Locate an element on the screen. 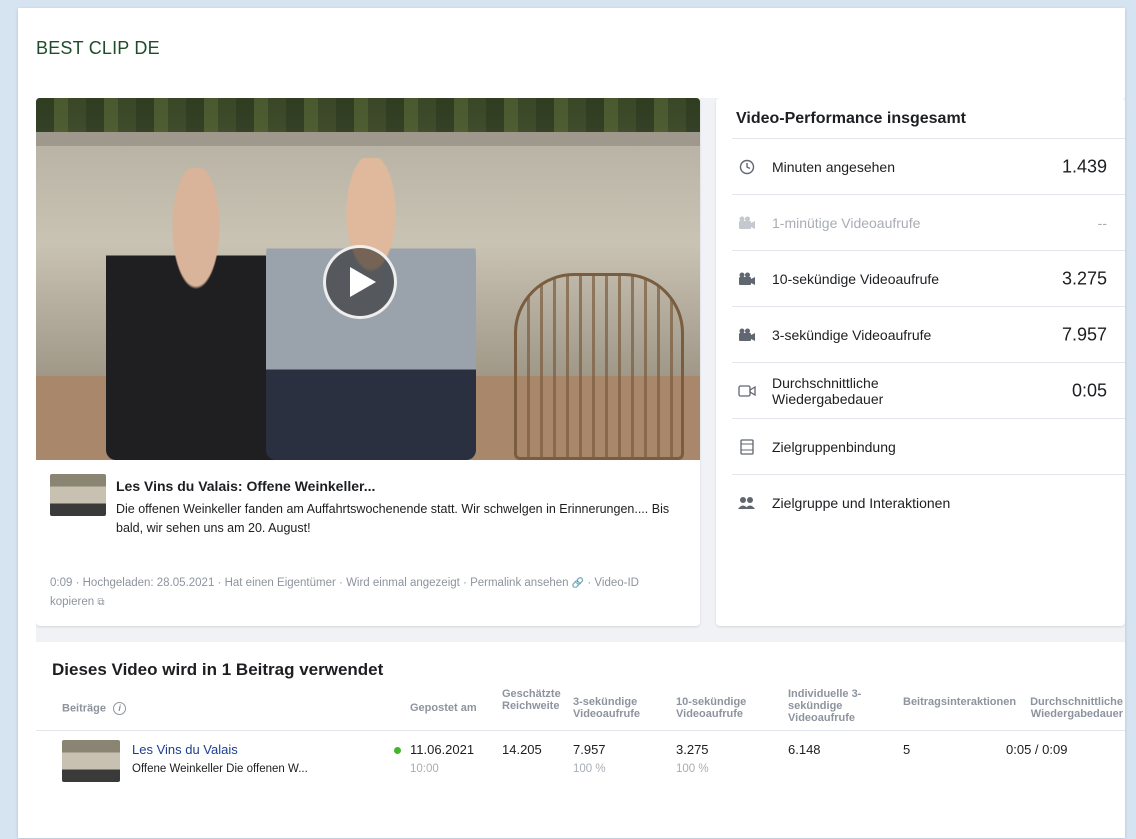  metric-label: Zielgruppenbindung is located at coordinates (834, 446).